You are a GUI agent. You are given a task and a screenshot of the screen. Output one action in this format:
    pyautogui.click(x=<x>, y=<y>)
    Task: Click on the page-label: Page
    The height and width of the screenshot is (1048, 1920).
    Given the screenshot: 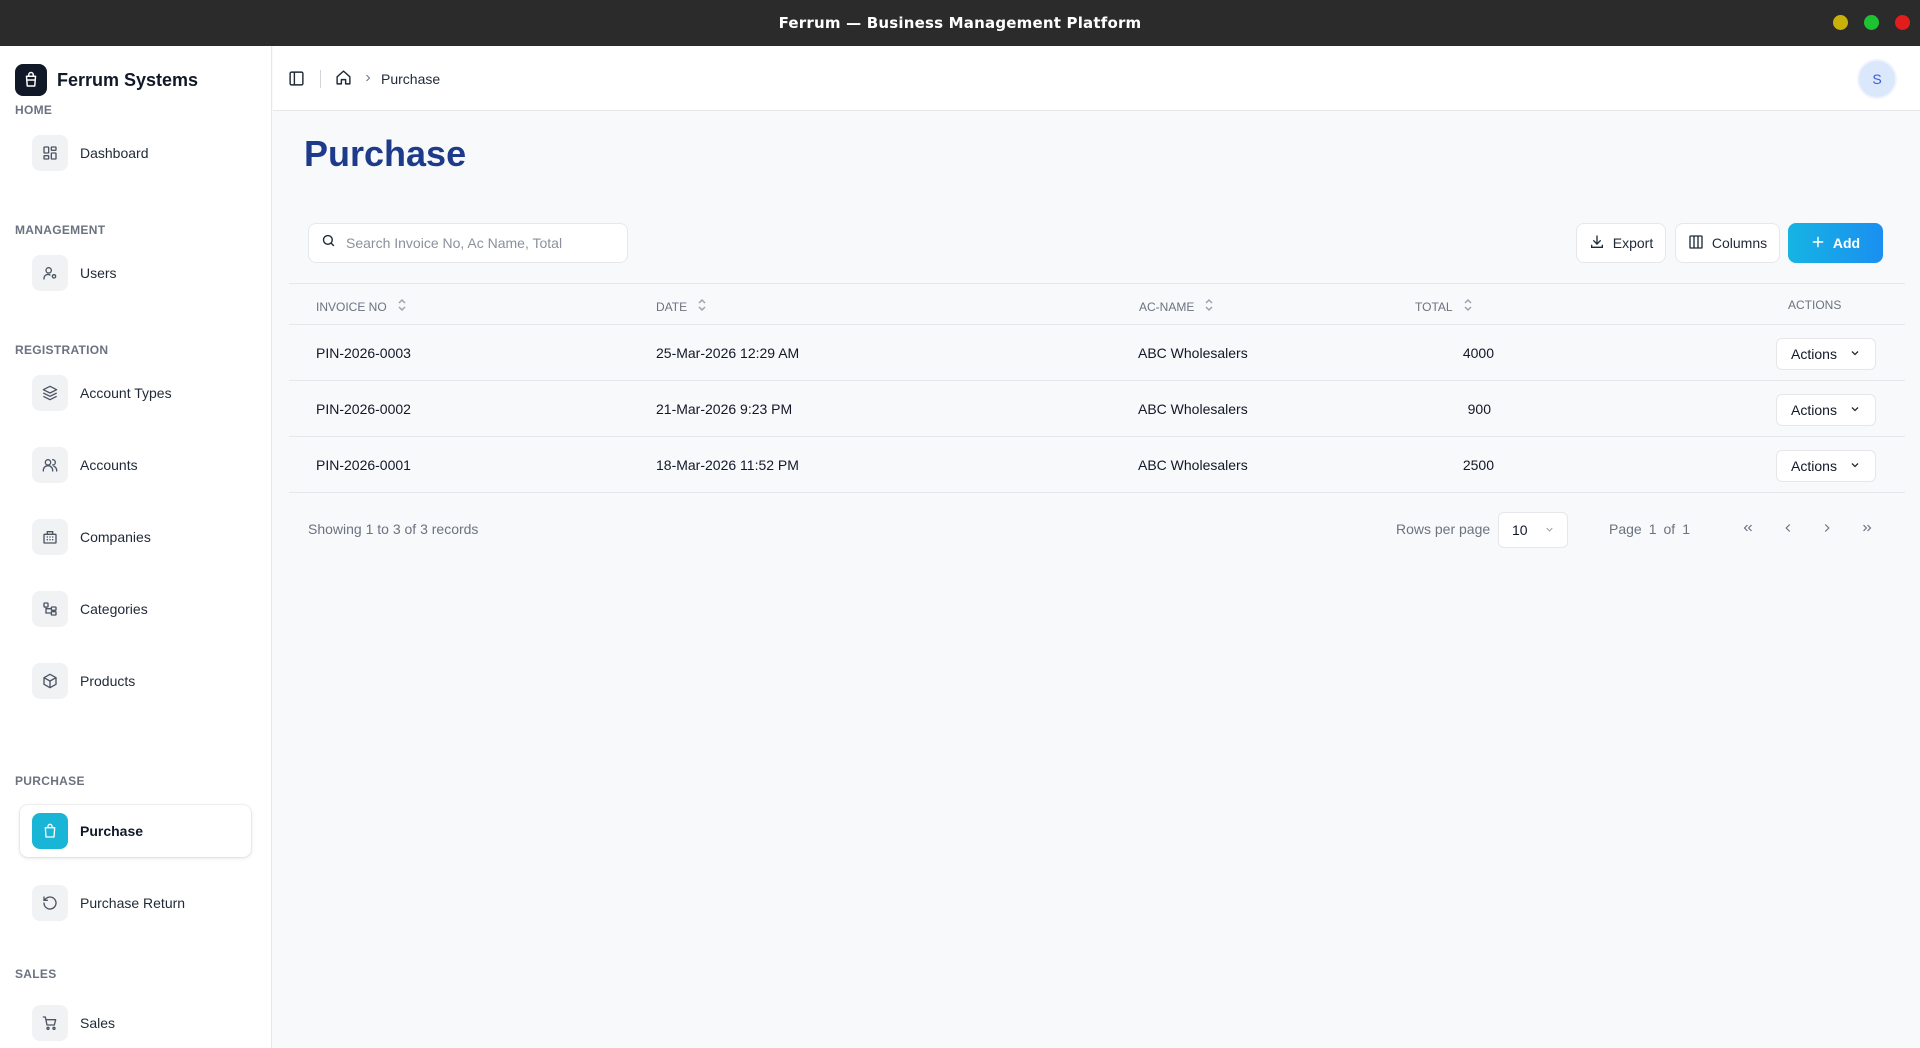 What is the action you would take?
    pyautogui.click(x=1625, y=529)
    